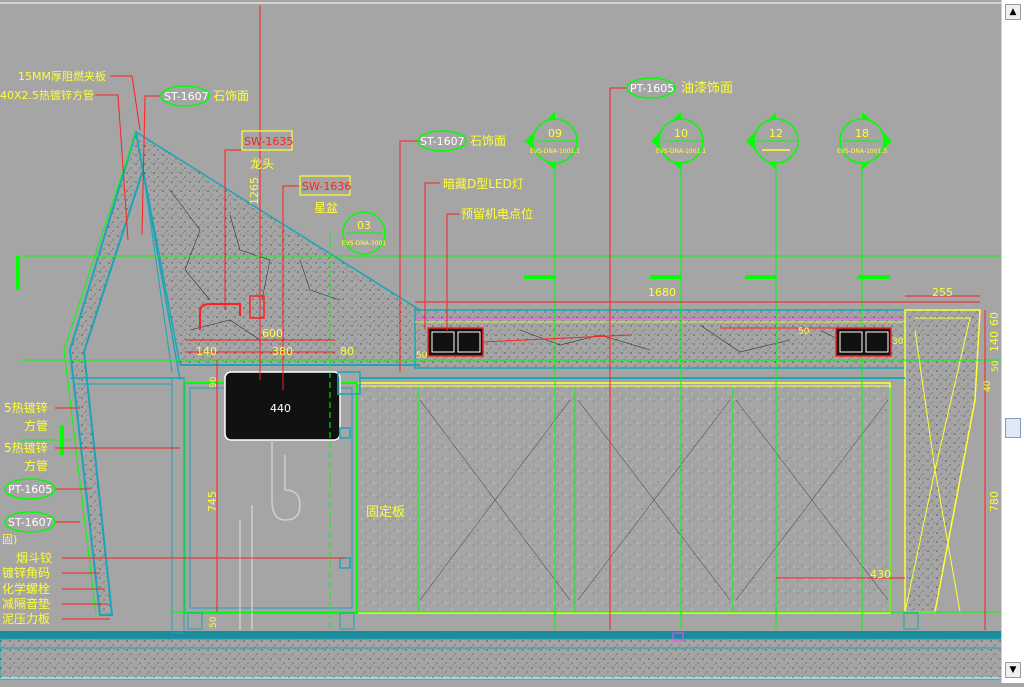 The height and width of the screenshot is (687, 1024). What do you see at coordinates (1012, 341) in the screenshot?
I see `vertical-scrollbar: ▲ ▼` at bounding box center [1012, 341].